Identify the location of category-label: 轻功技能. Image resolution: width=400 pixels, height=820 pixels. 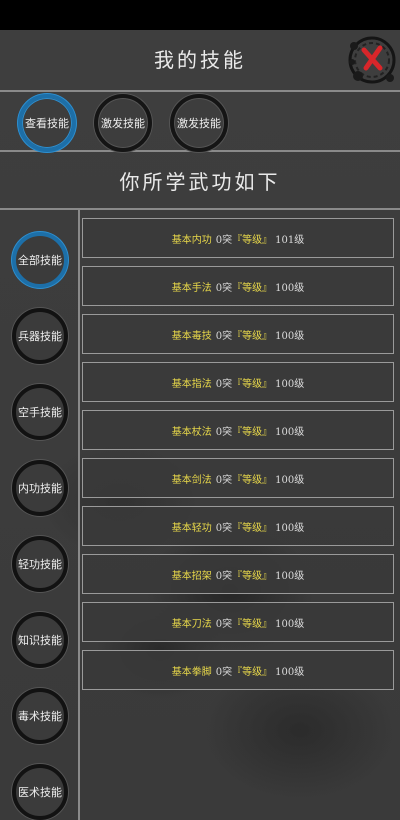
(40, 564).